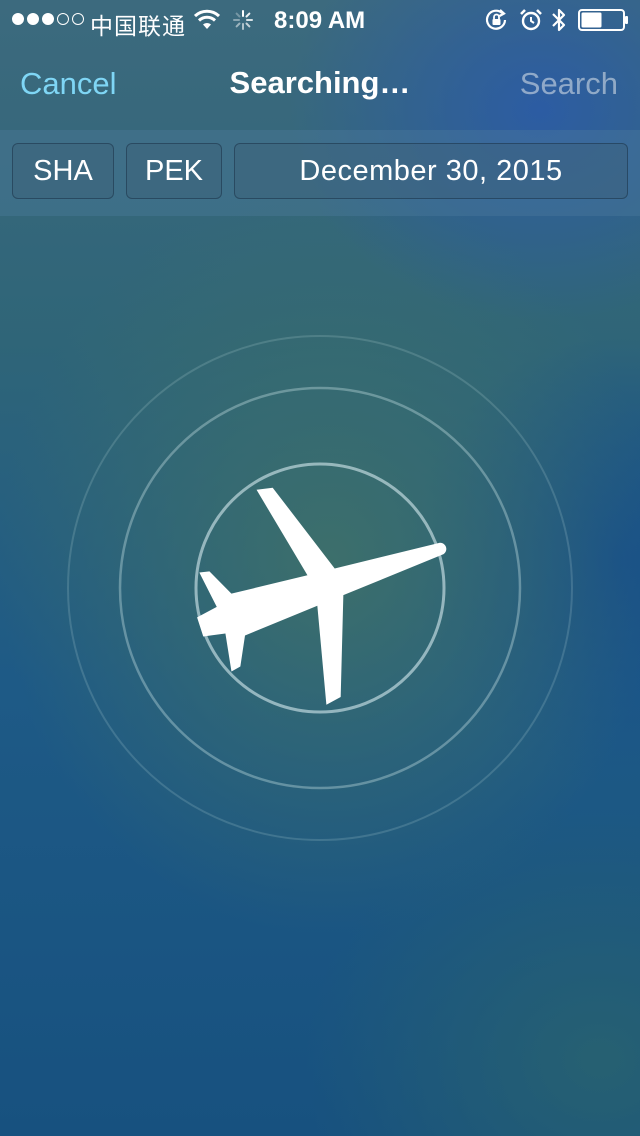  I want to click on status-time: 8:09 AM, so click(320, 20).